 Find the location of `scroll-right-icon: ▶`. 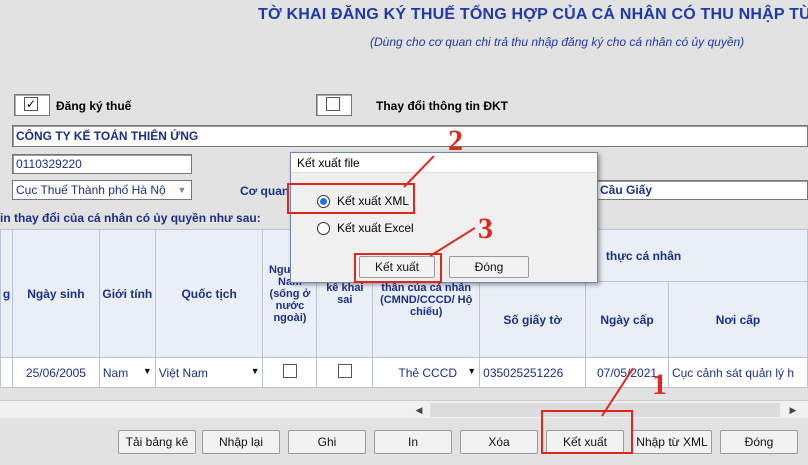

scroll-right-icon: ▶ is located at coordinates (793, 410).